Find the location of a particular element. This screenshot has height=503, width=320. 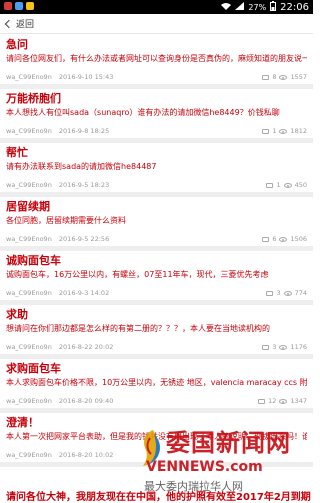

post-stats: 3 774 is located at coordinates (286, 293).